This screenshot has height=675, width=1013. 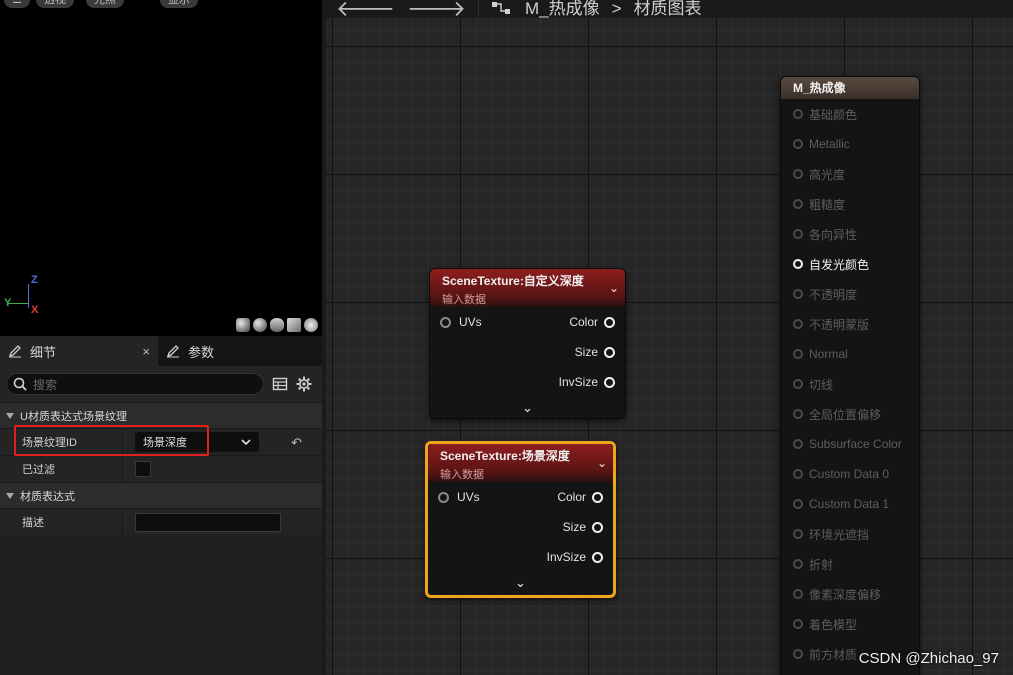 I want to click on viewport-show-pill: 显示, so click(x=179, y=4).